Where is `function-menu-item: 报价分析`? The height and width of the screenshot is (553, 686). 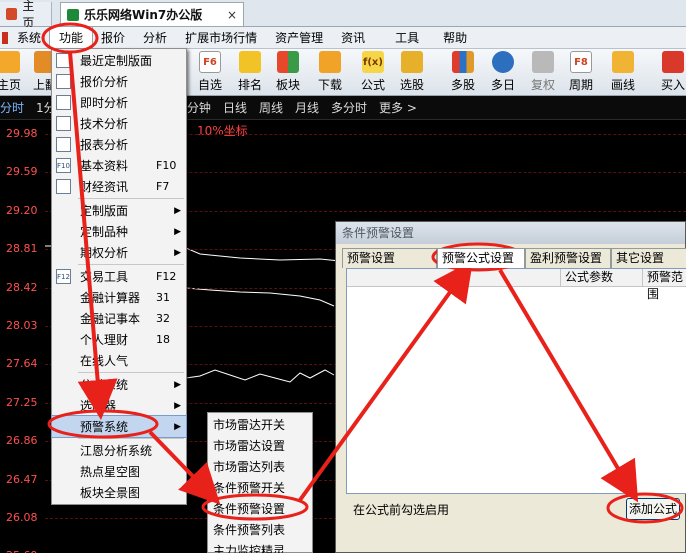 function-menu-item: 报价分析 is located at coordinates (119, 81).